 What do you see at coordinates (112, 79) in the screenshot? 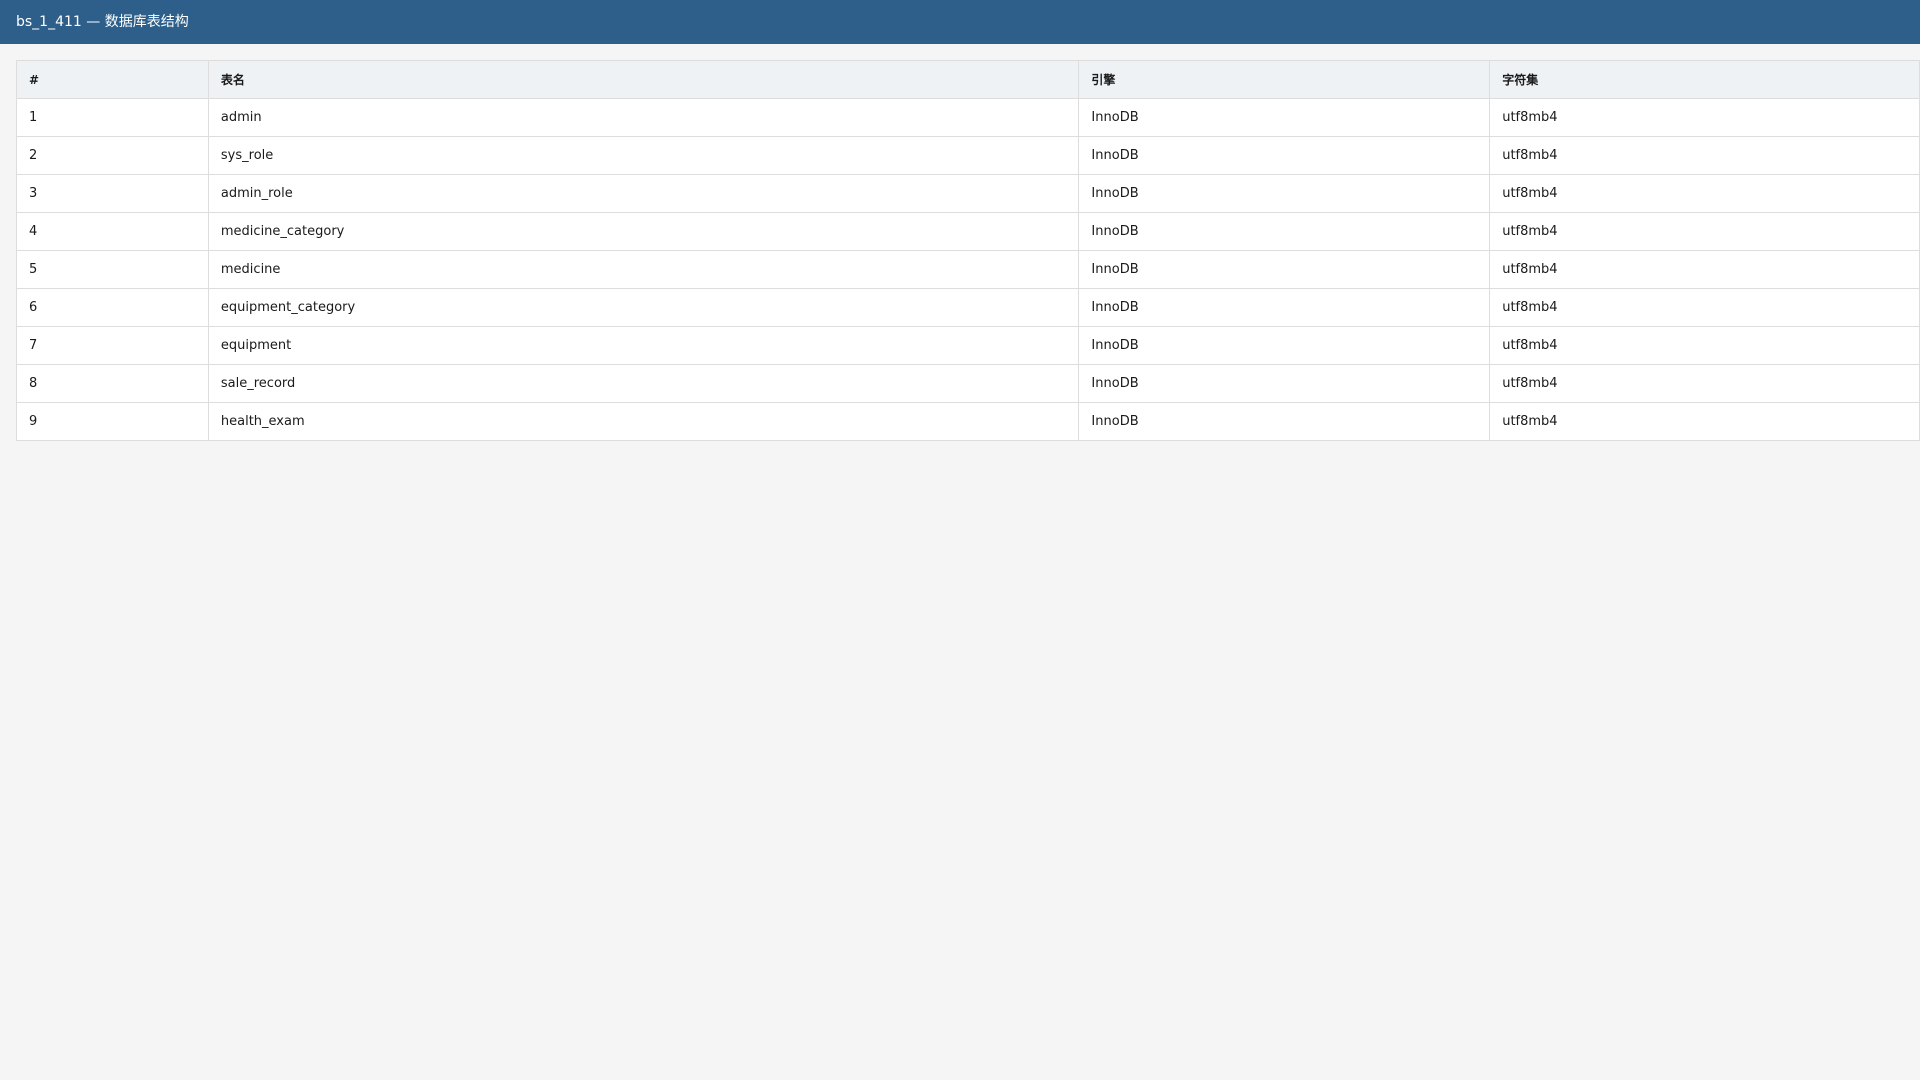
I see `column-header-index: #` at bounding box center [112, 79].